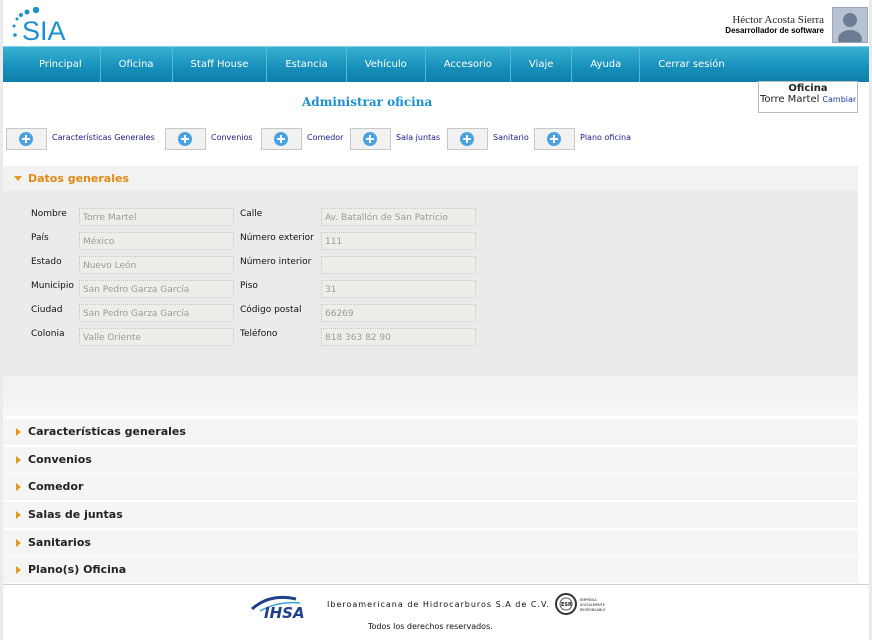 This screenshot has height=640, width=872. Describe the element at coordinates (107, 431) in the screenshot. I see `section-title: Características generales` at that location.